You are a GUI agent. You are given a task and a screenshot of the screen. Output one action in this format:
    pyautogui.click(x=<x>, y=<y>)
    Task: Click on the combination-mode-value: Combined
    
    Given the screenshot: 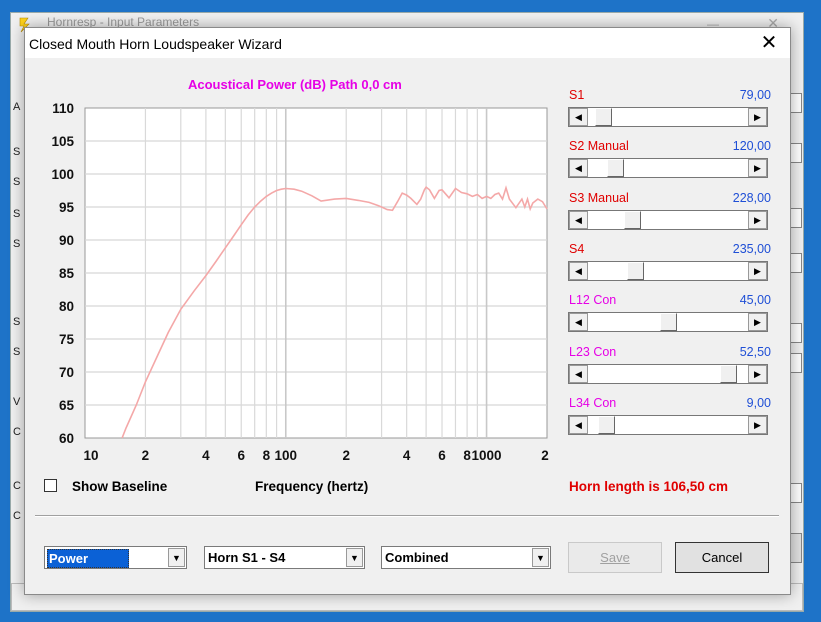 What is the action you would take?
    pyautogui.click(x=417, y=557)
    